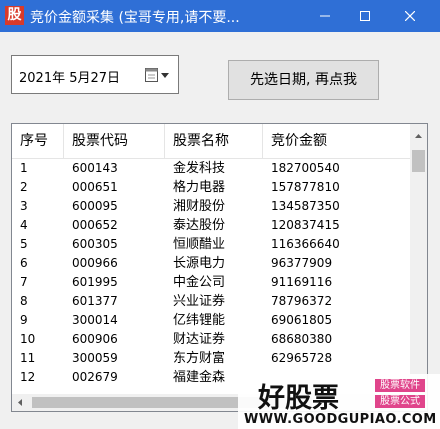  Describe the element at coordinates (114, 141) in the screenshot. I see `header-code: 股票代码` at that location.